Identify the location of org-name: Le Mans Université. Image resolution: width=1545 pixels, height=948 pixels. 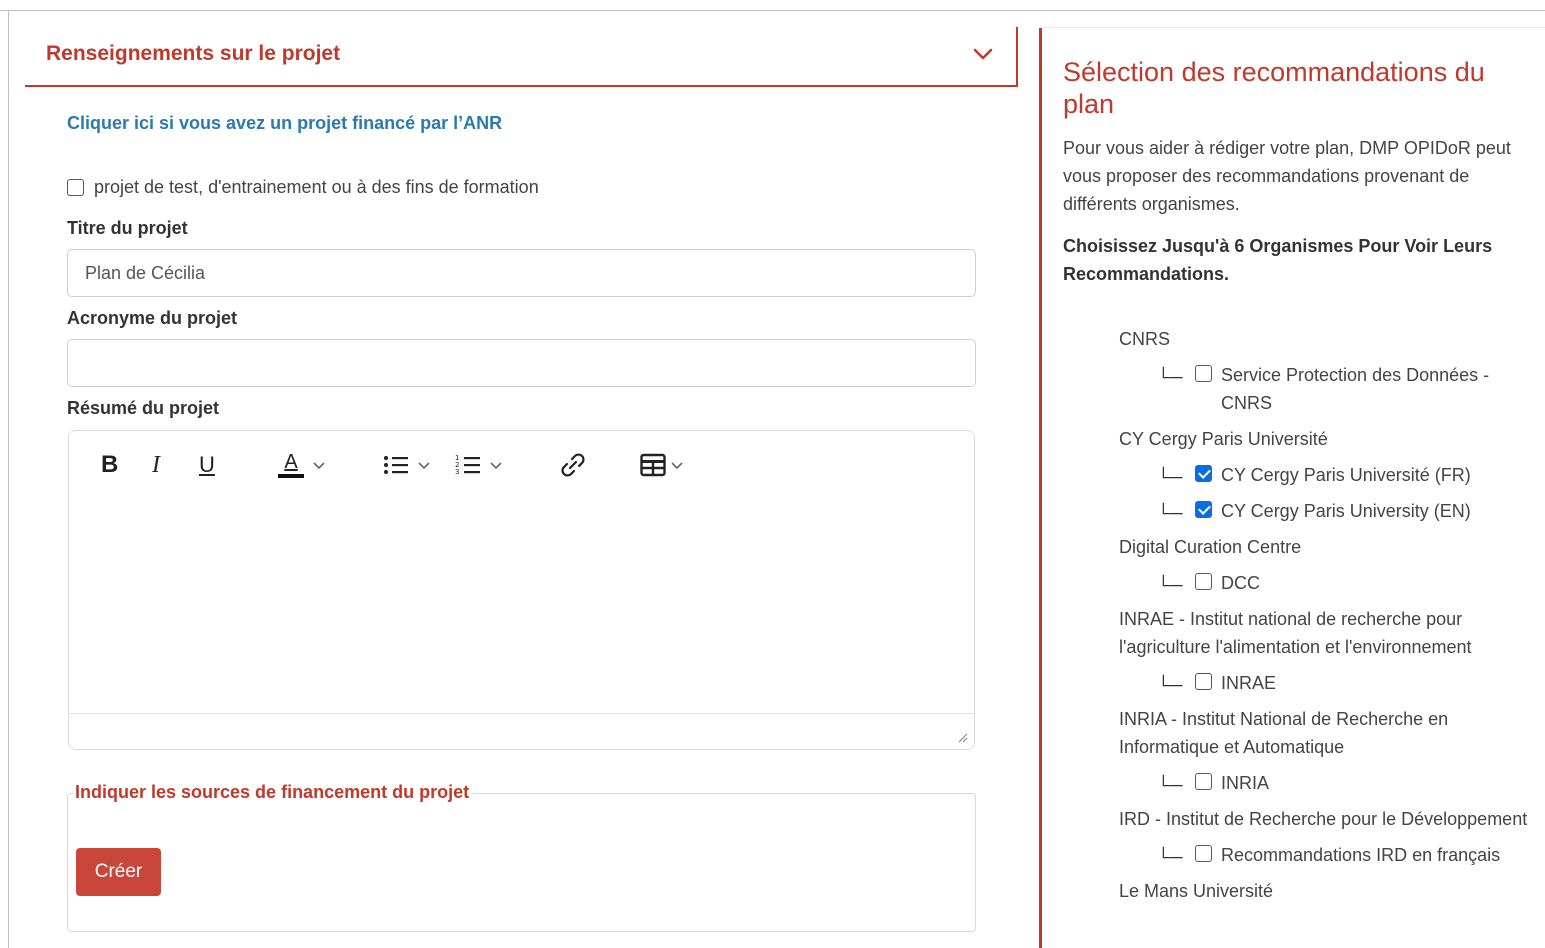
(1196, 891).